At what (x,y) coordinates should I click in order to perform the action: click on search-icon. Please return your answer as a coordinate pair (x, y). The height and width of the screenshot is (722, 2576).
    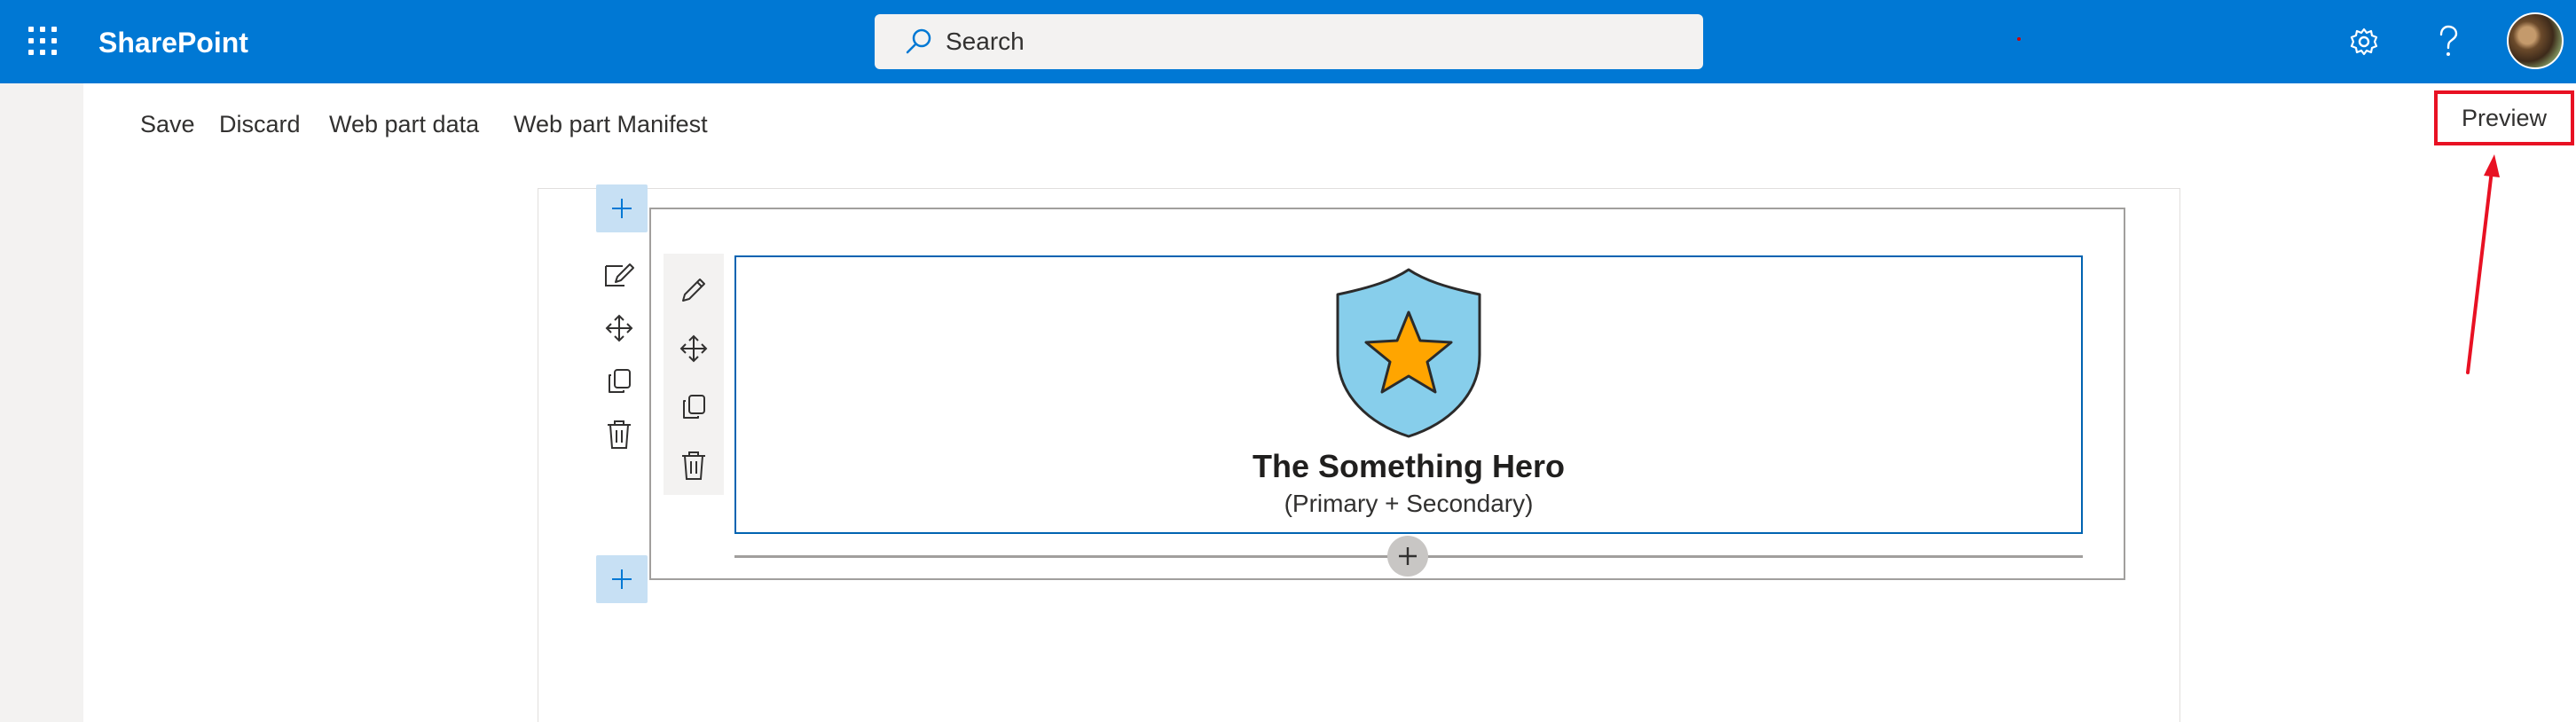
    Looking at the image, I should click on (919, 41).